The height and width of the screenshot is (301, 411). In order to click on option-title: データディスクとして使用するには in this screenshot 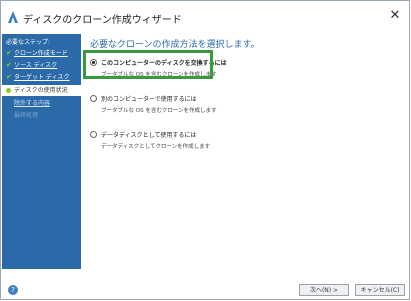, I will do `click(149, 135)`.